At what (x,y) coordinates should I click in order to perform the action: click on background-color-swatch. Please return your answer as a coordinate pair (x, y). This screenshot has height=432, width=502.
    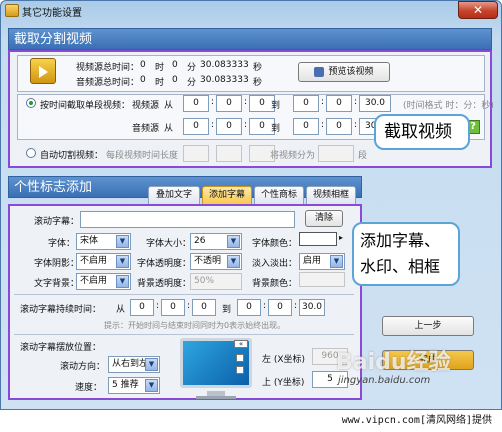
    Looking at the image, I should click on (322, 279).